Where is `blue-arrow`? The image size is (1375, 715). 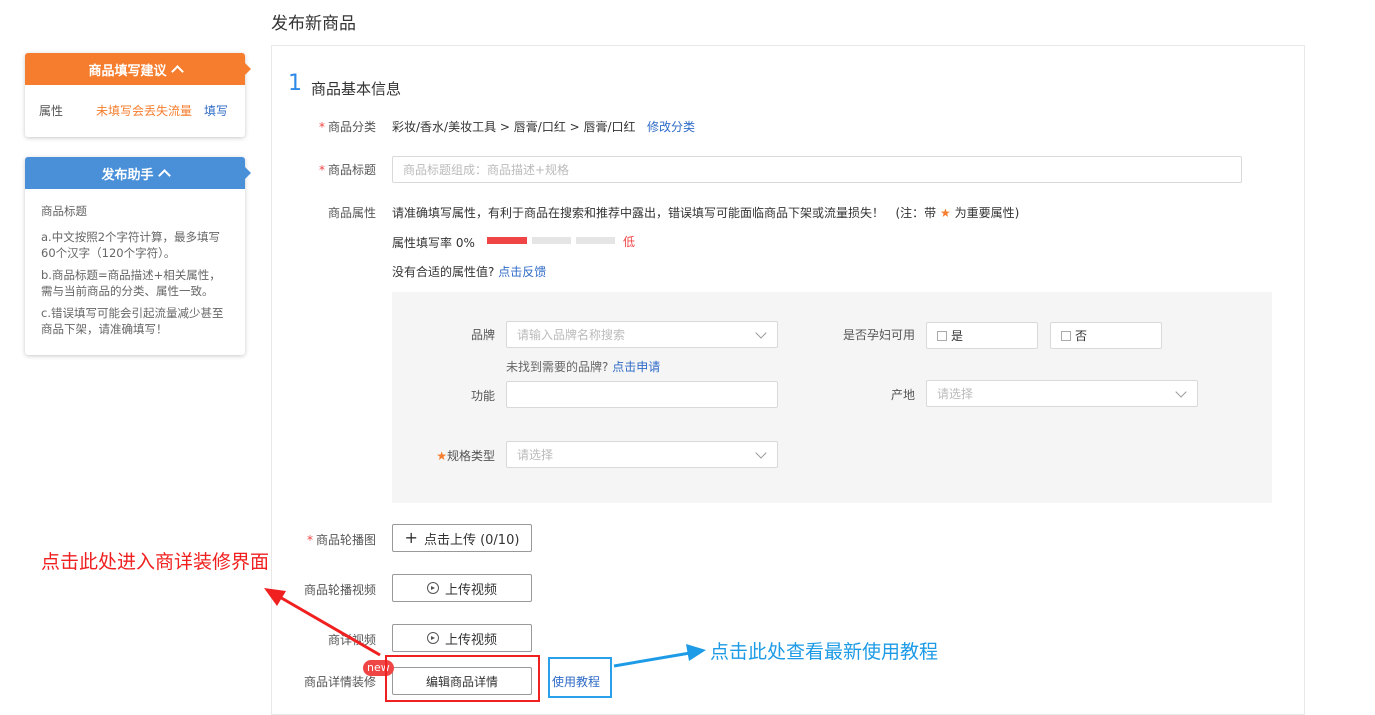 blue-arrow is located at coordinates (659, 656).